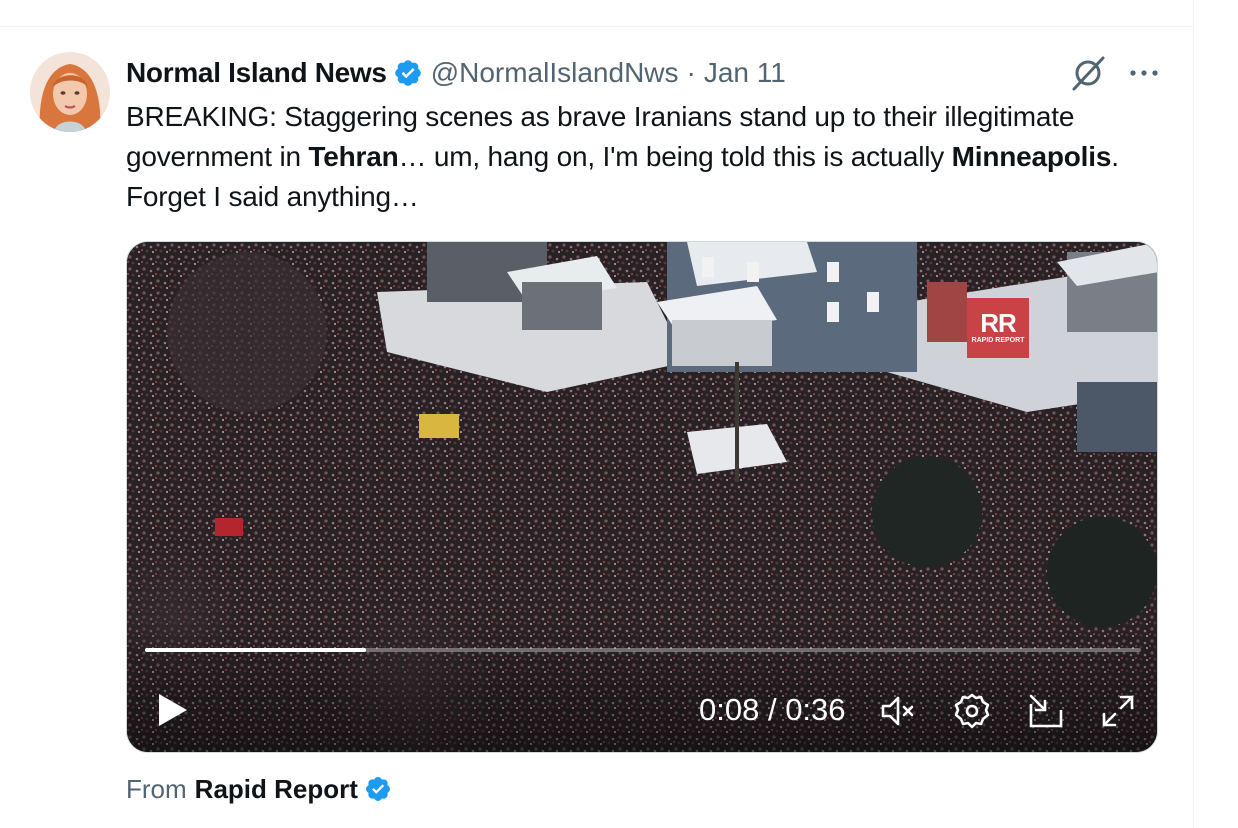  I want to click on video-time: 0:08 / 0:36, so click(772, 710).